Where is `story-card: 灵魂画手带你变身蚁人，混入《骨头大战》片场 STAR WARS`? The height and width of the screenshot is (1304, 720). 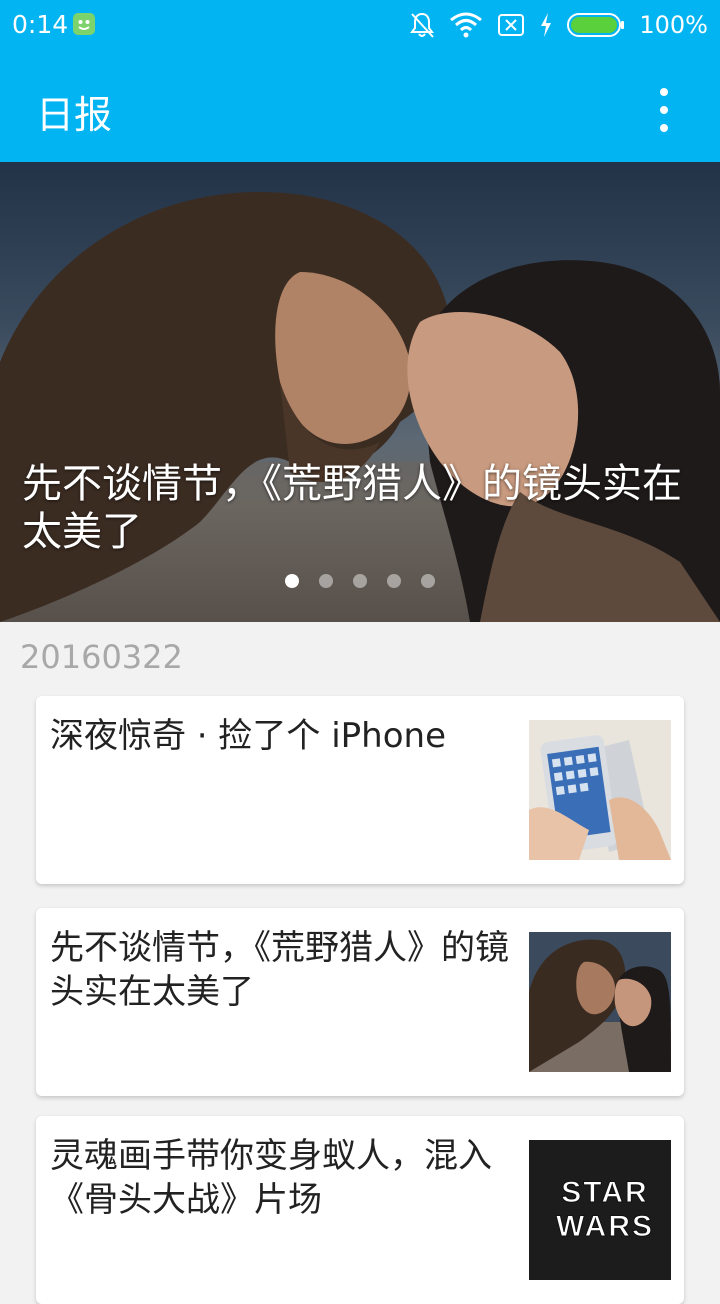 story-card: 灵魂画手带你变身蚁人，混入《骨头大战》片场 STAR WARS is located at coordinates (360, 1210).